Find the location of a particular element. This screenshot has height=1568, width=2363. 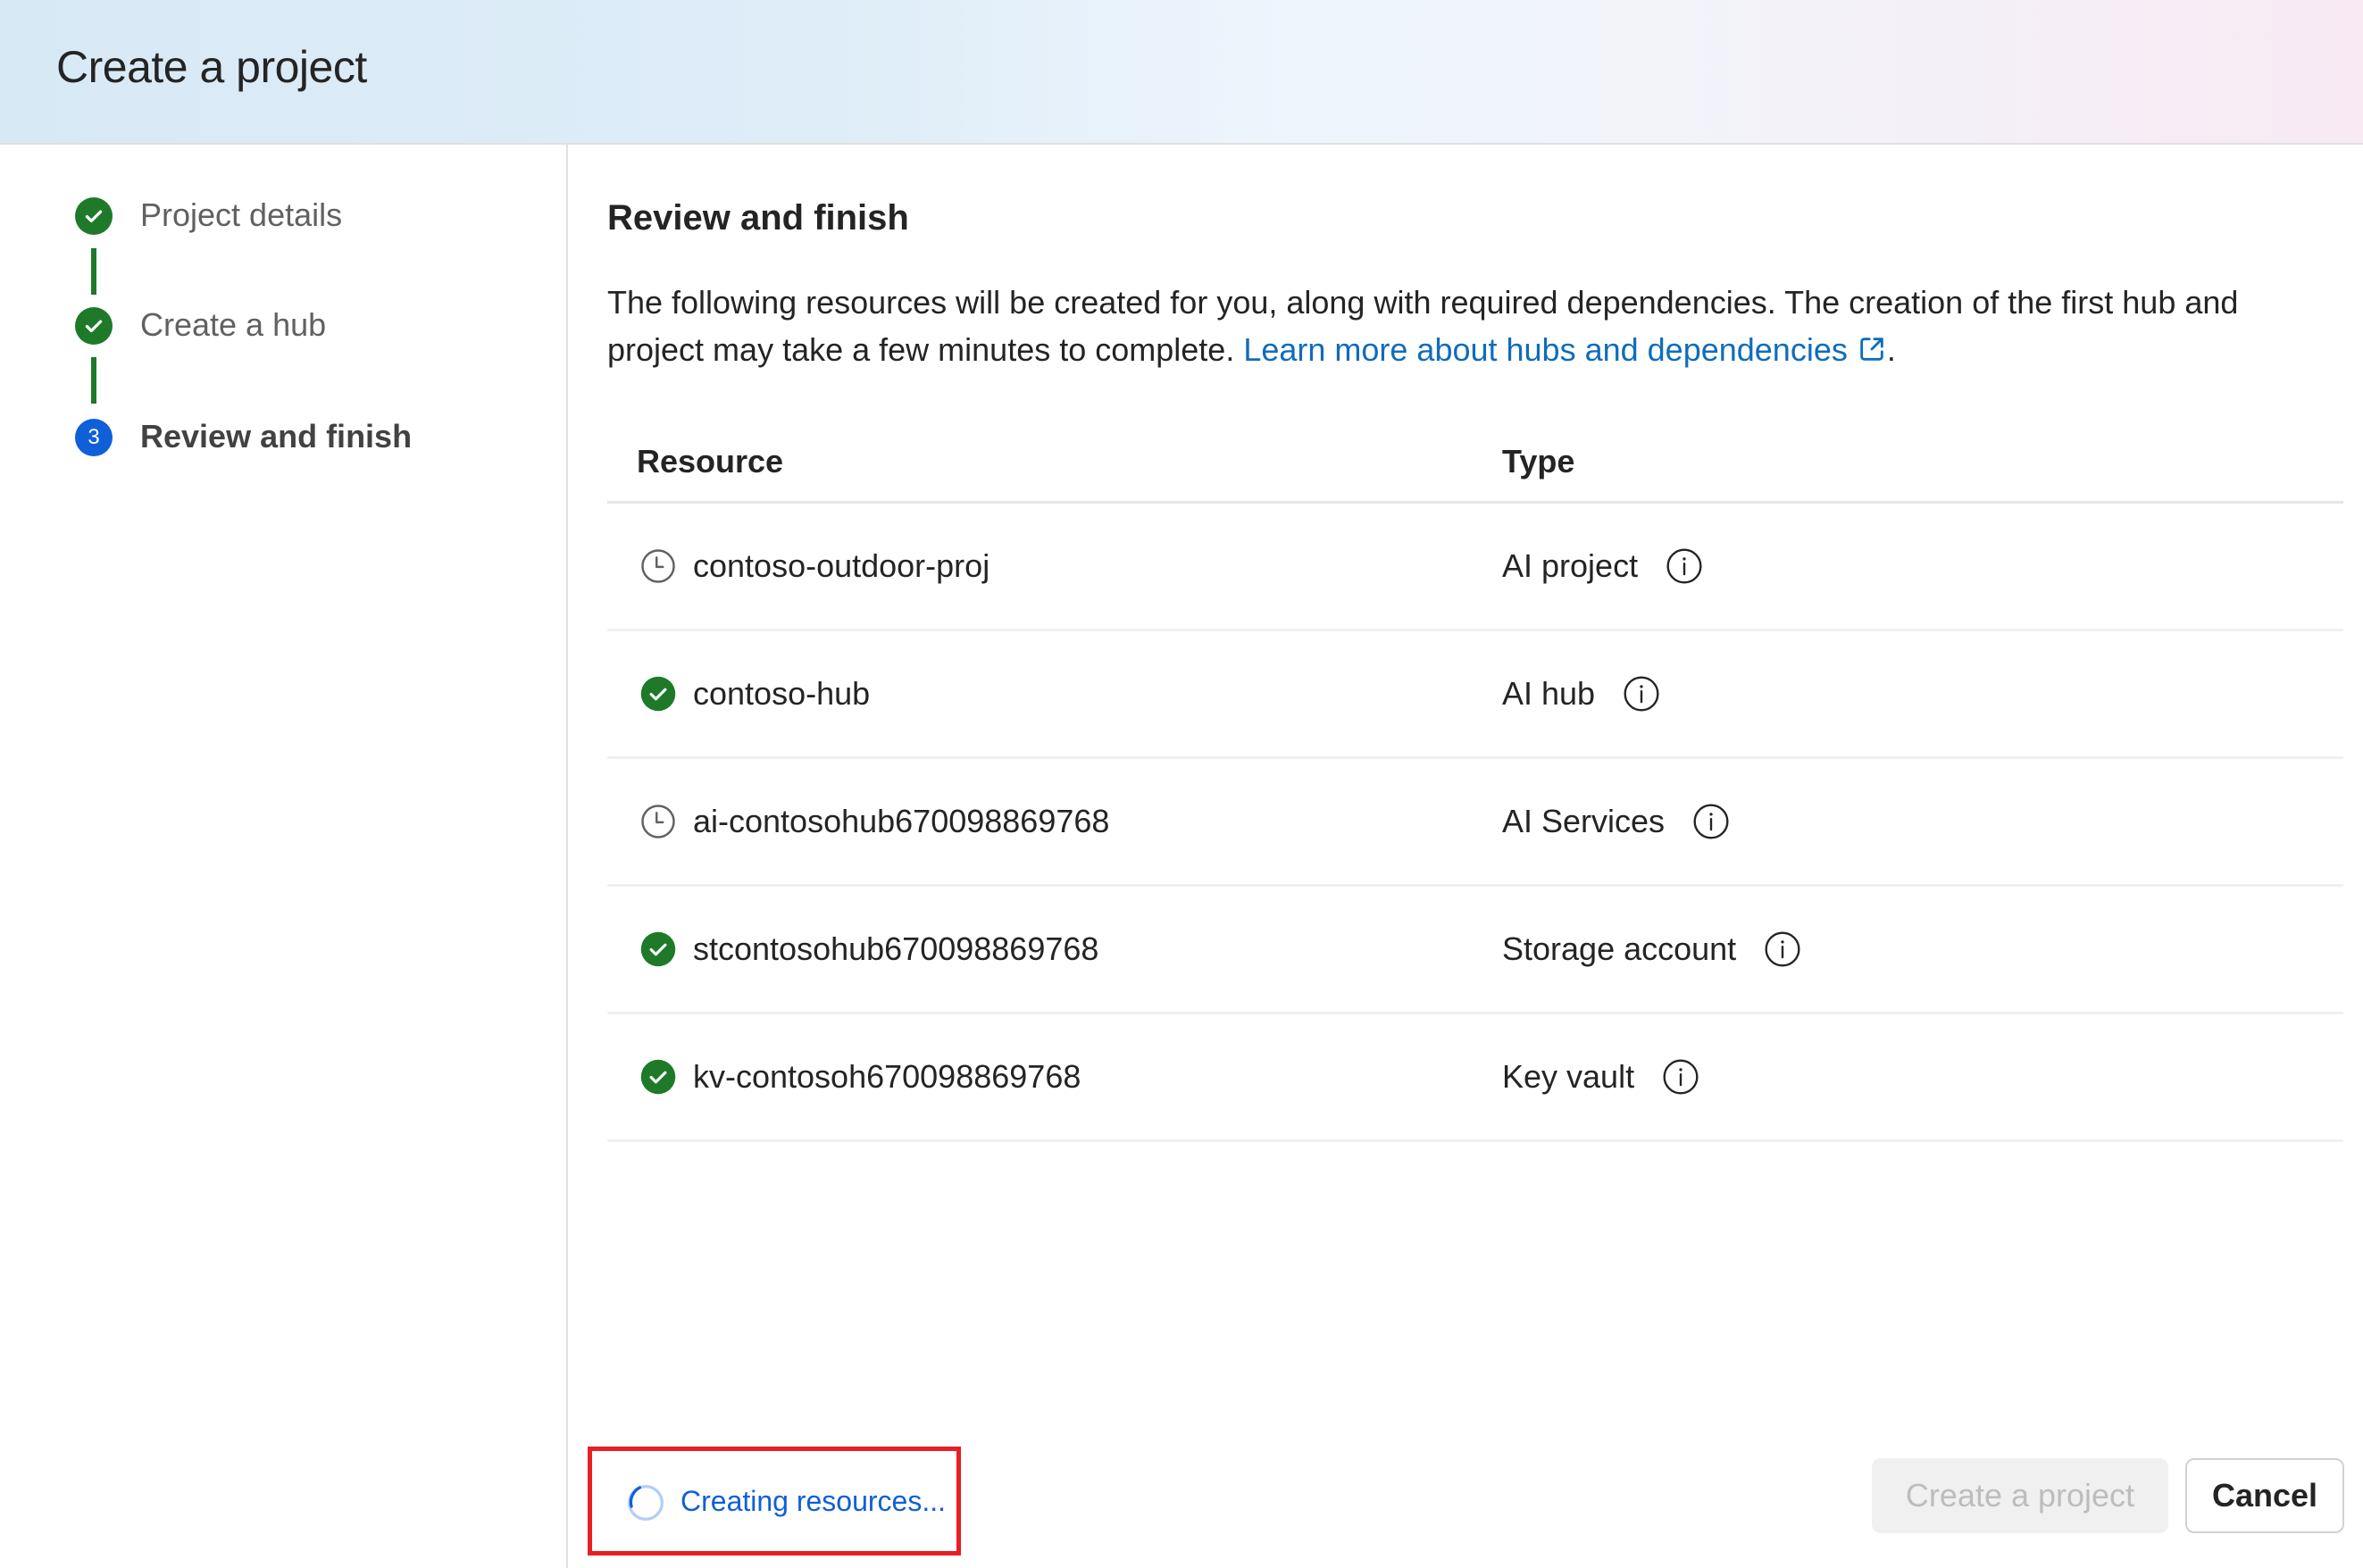

learn-more-link: Learn more about hubs and dependencies is located at coordinates (1565, 350).